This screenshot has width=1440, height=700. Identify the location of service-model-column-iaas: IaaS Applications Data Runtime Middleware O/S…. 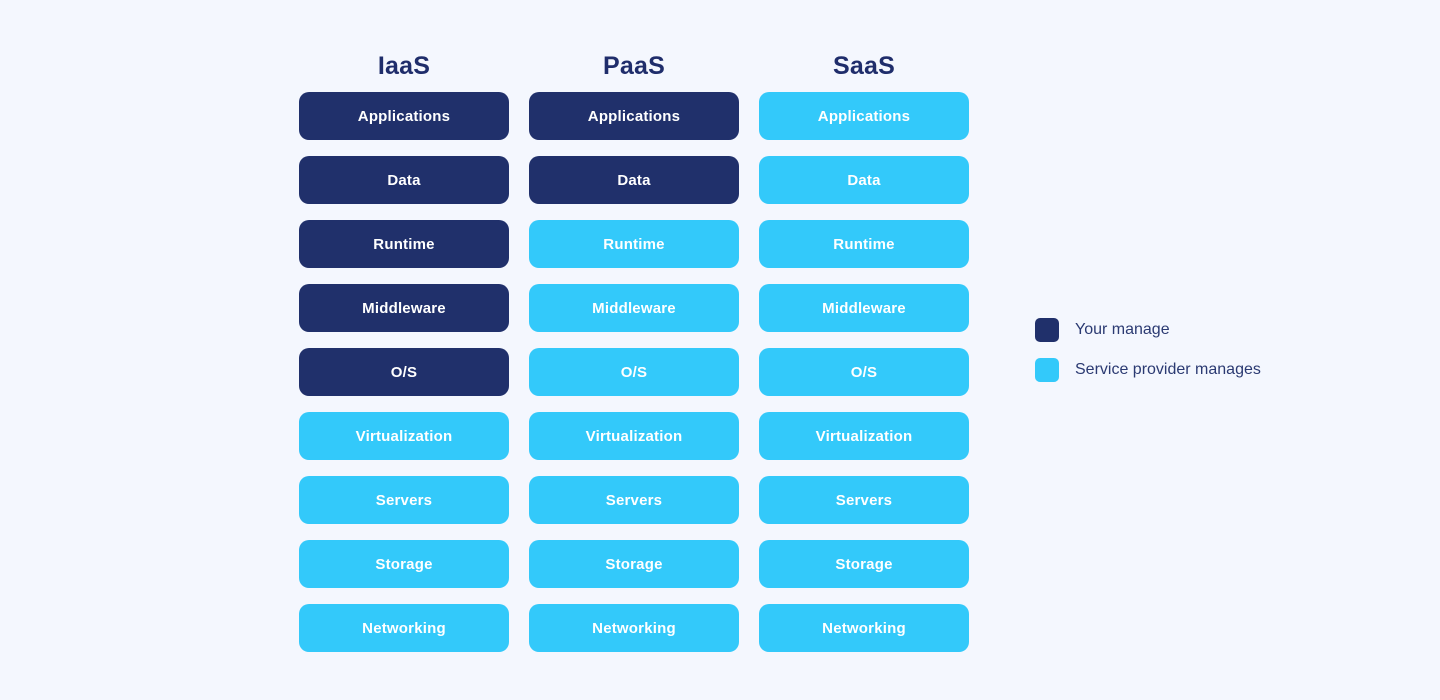
(404, 350).